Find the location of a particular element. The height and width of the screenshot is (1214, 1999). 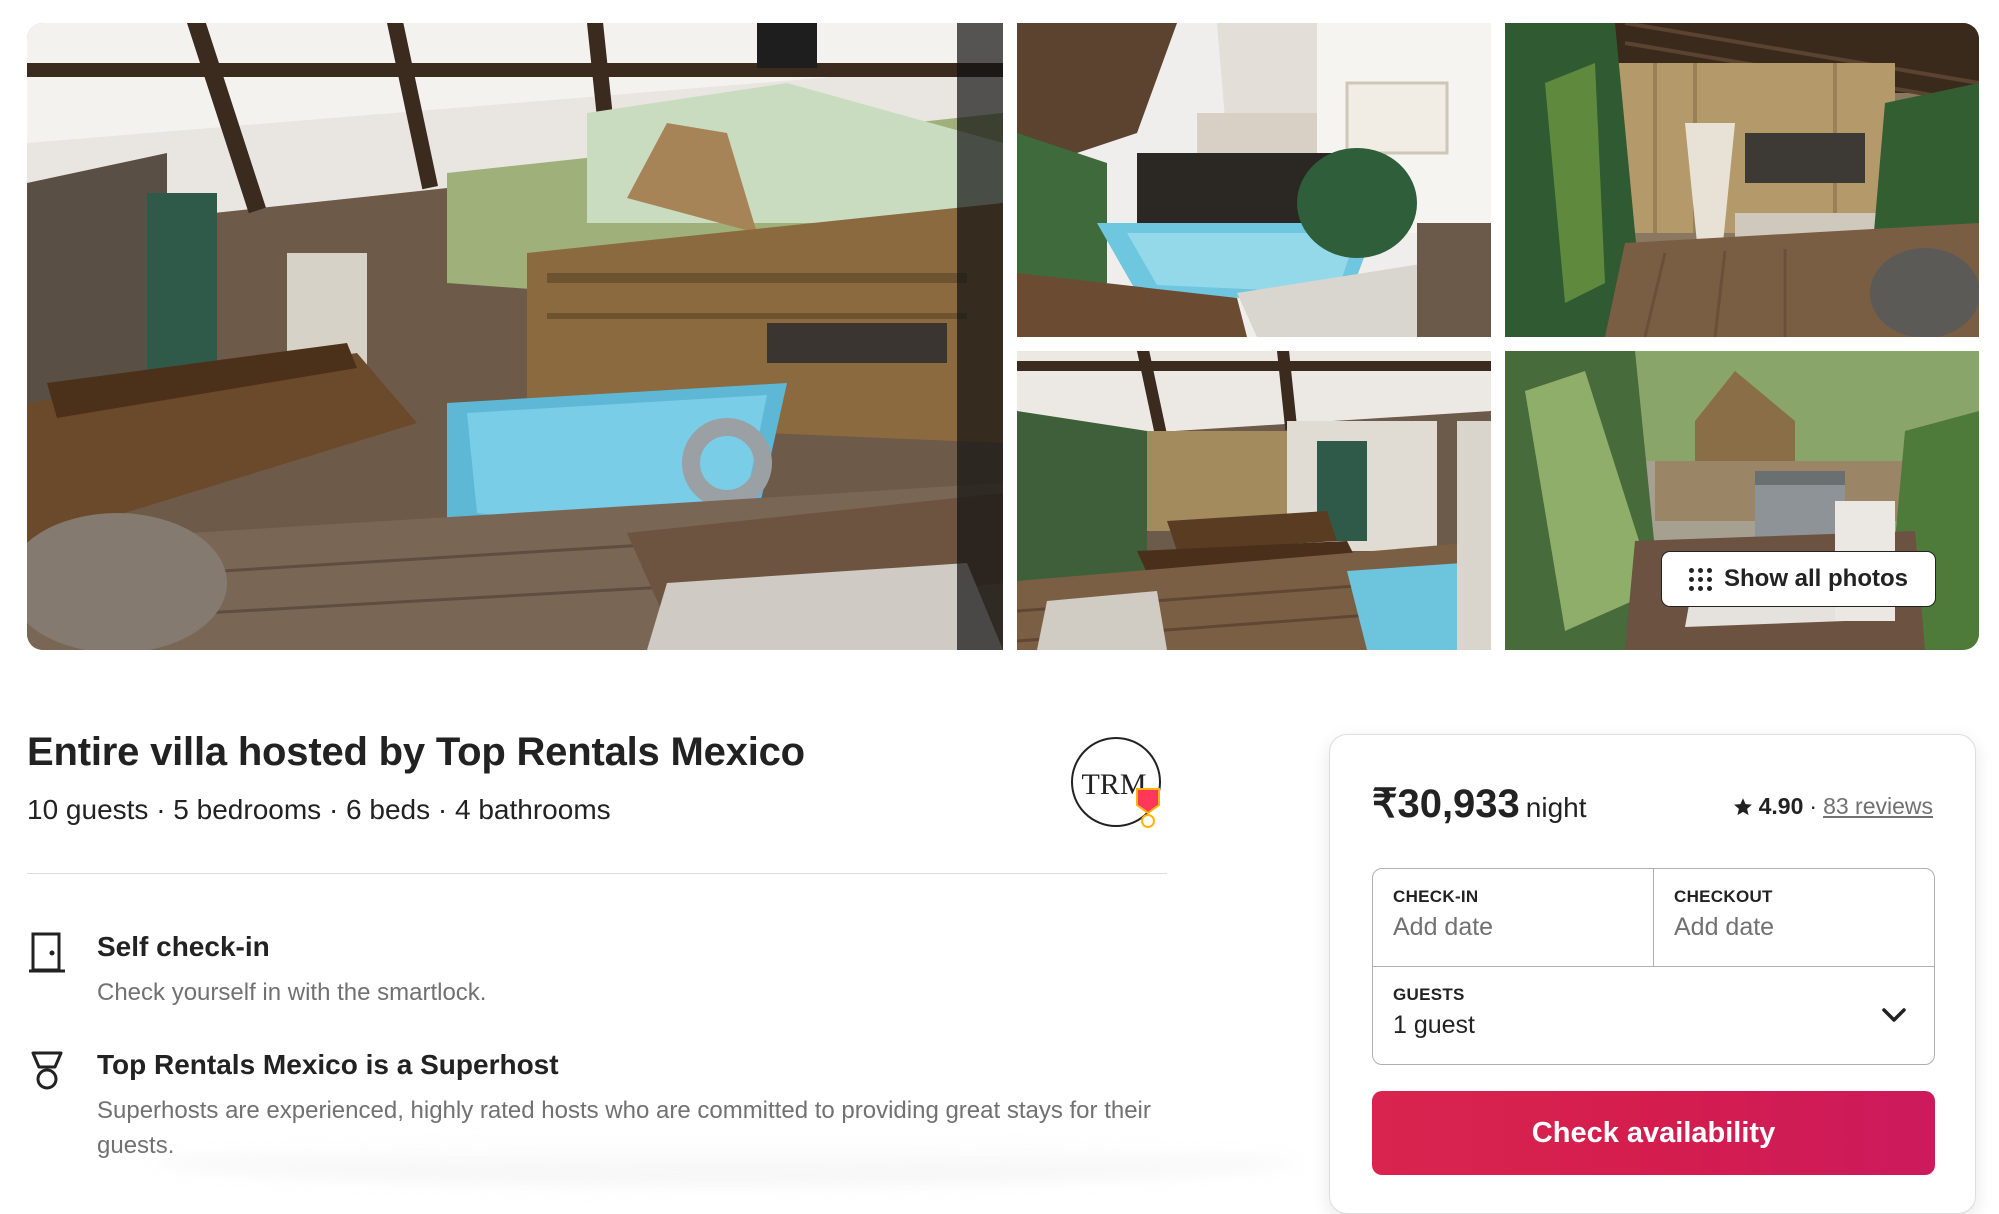

feature-title: Top Rentals Mexico is a Superhost is located at coordinates (328, 1064).